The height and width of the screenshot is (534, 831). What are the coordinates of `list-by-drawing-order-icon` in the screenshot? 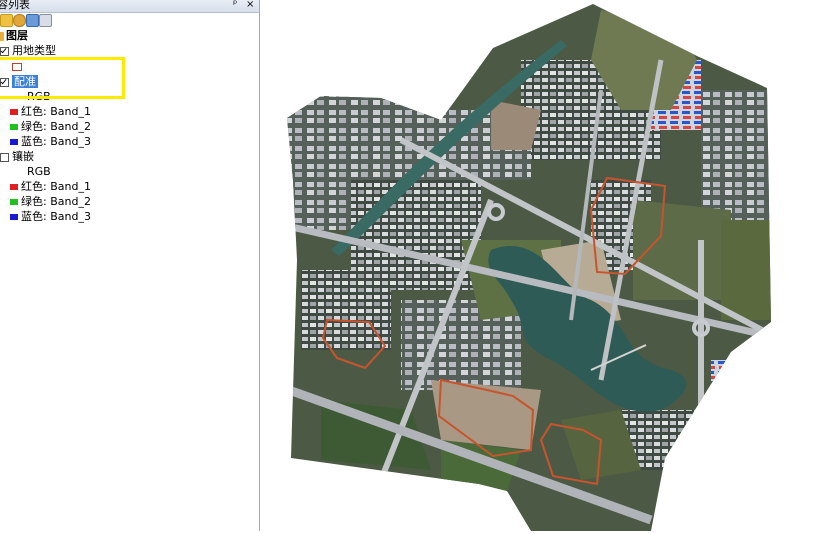 It's located at (6, 20).